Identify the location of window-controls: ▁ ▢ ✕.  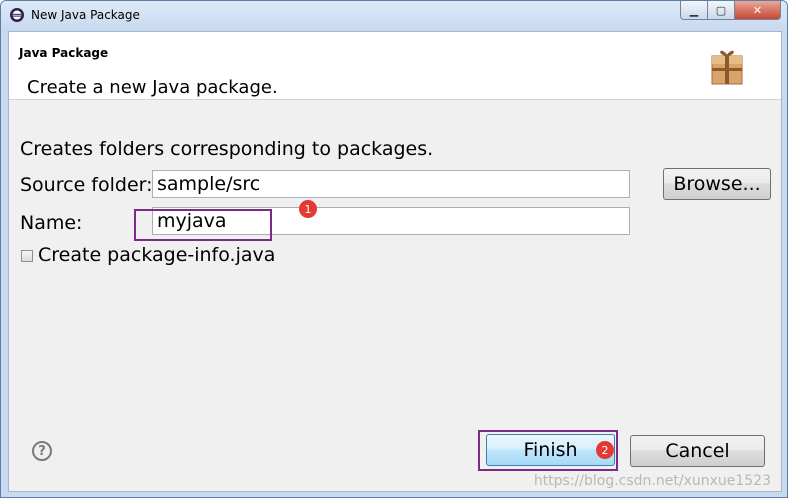
(730, 11).